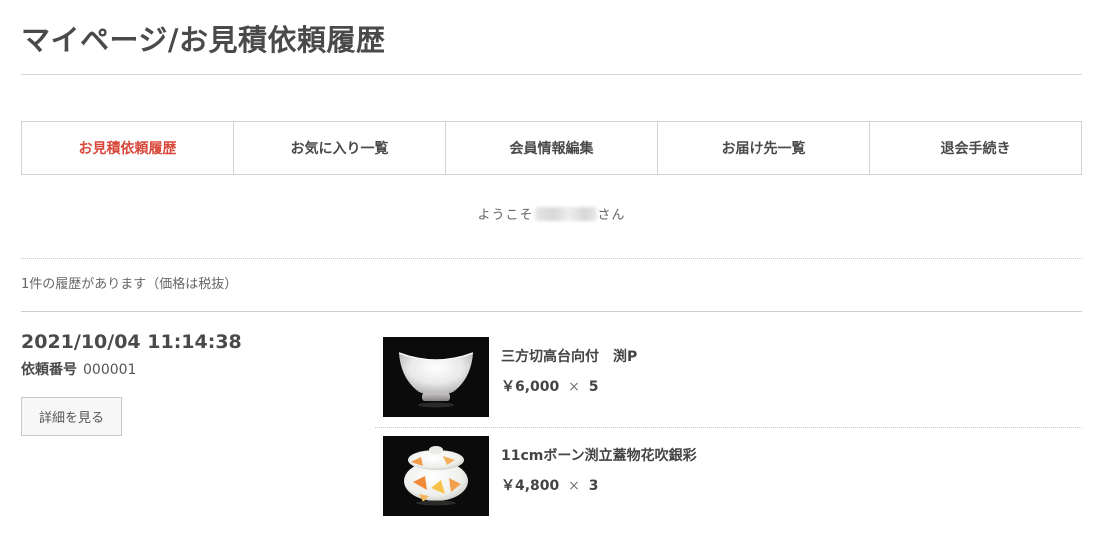  Describe the element at coordinates (551, 74) in the screenshot. I see `title-divider` at that location.